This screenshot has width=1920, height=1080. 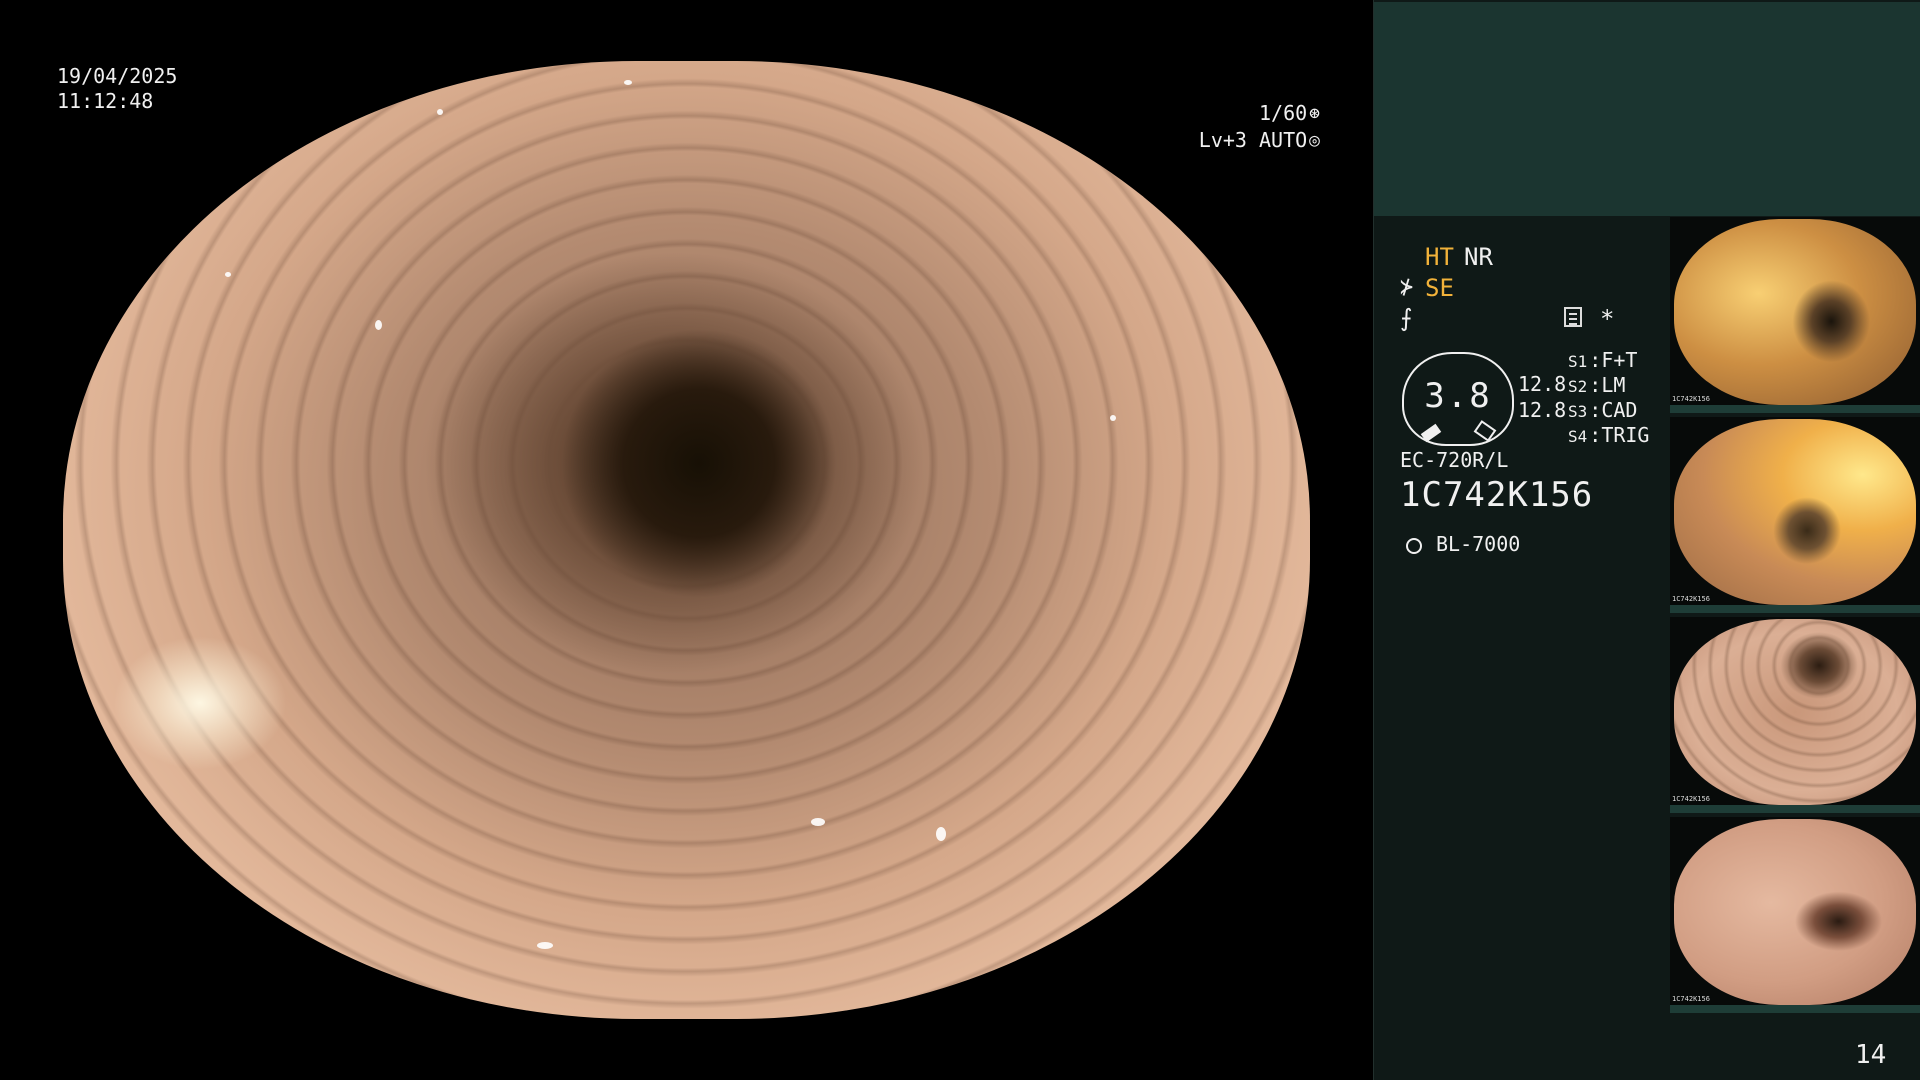 I want to click on thumbnail-3: 1C742K156, so click(x=1795, y=715).